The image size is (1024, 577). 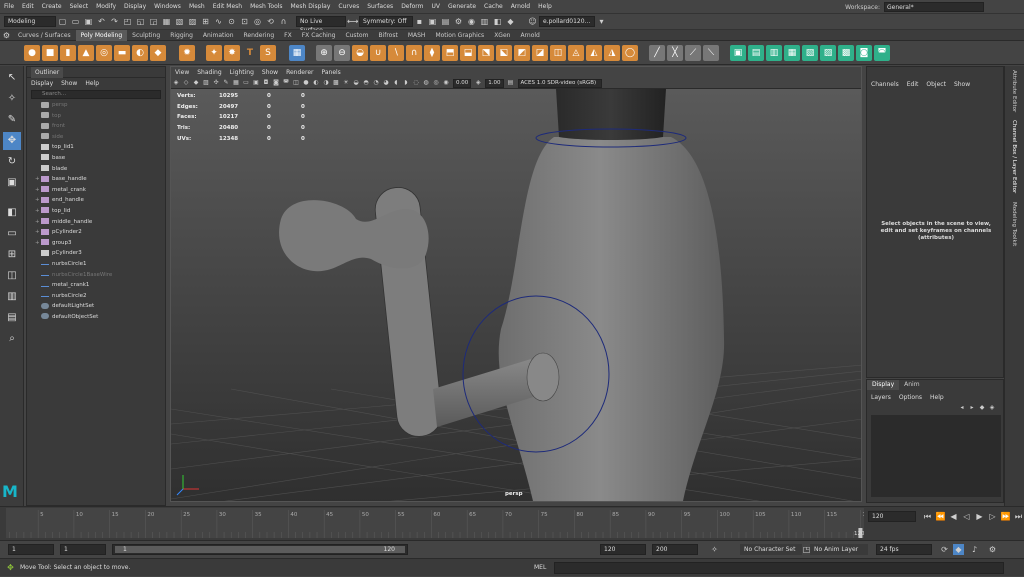 I want to click on super-shape-icon: ✹, so click(x=187, y=52).